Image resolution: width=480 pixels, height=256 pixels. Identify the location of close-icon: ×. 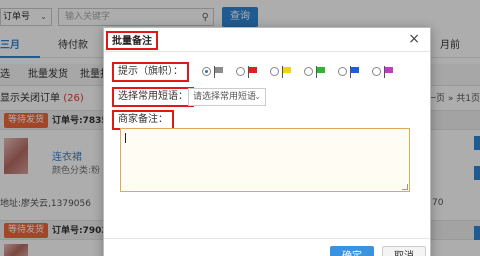
(414, 39).